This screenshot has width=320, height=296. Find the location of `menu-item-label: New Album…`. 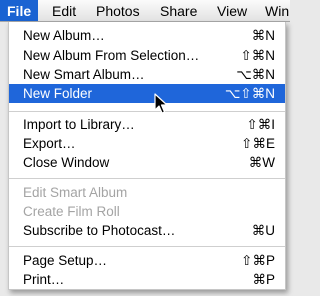

menu-item-label: New Album… is located at coordinates (64, 35).